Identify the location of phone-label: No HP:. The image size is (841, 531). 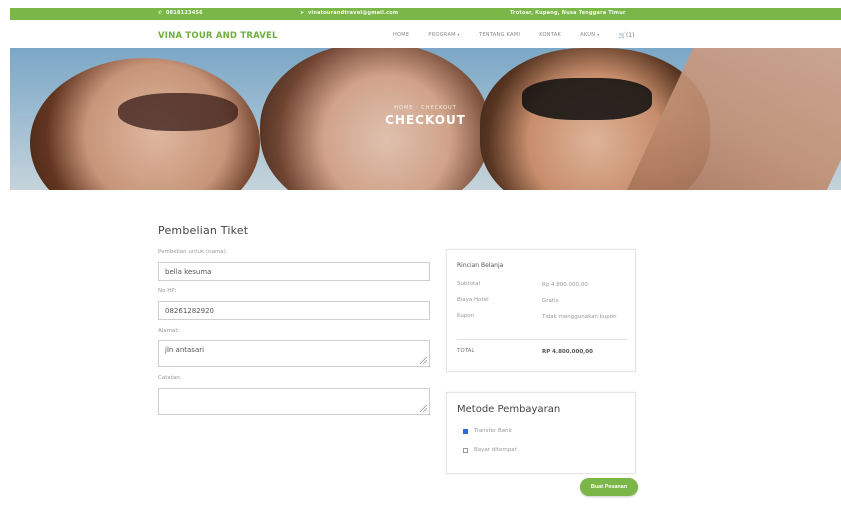
(167, 291).